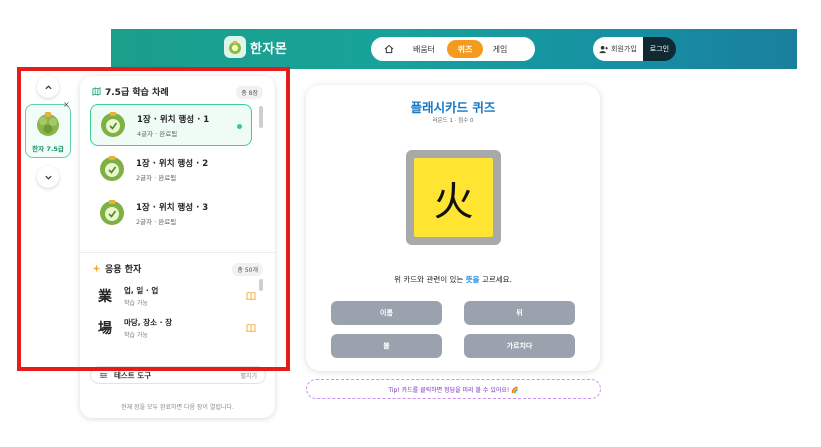 The width and height of the screenshot is (821, 447). I want to click on grade-card-label: 한자 7.5급, so click(48, 149).